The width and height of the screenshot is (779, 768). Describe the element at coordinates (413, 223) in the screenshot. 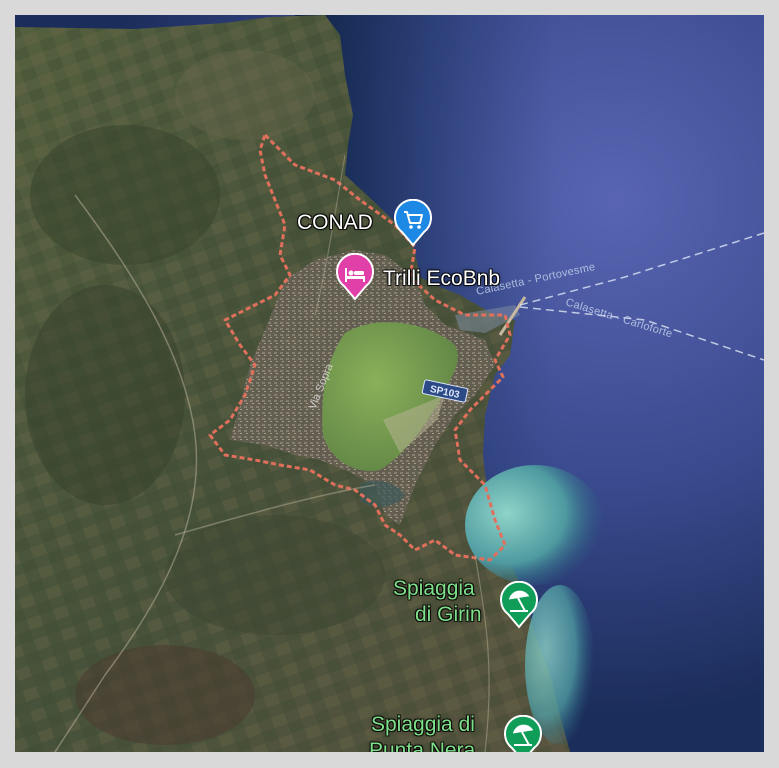

I see `shopping-cart-icon` at that location.